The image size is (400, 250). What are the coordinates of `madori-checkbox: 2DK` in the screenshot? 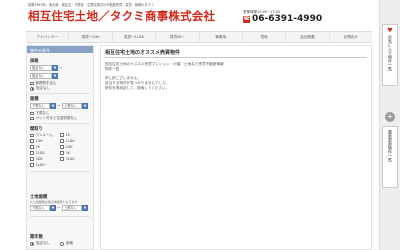 It's located at (66, 147).